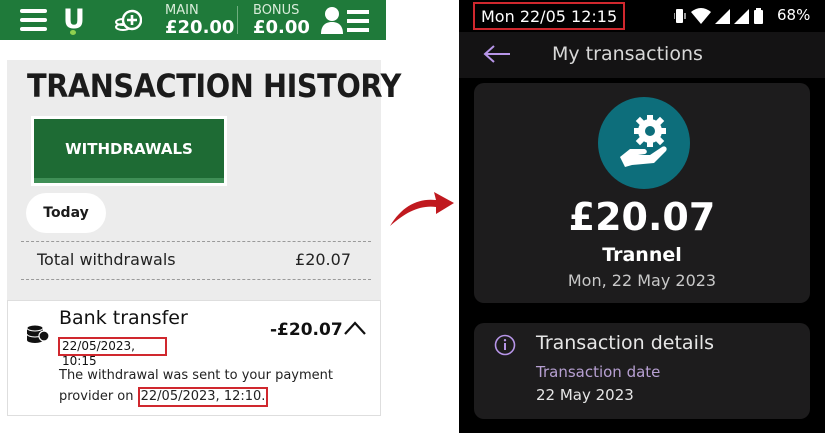  I want to click on bonus-balance-value: £0.00, so click(281, 27).